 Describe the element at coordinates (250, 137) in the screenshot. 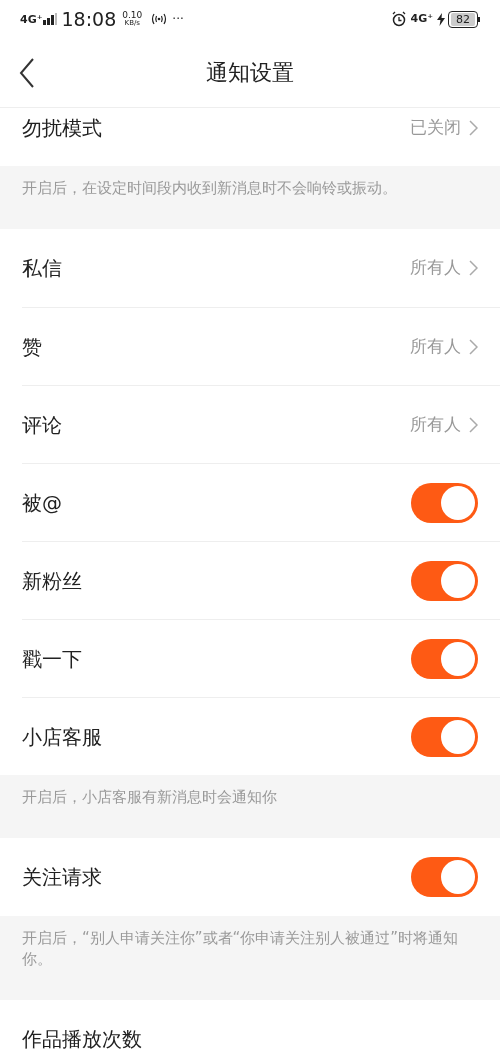

I see `setting-row: 勿扰模式 已关闭` at that location.